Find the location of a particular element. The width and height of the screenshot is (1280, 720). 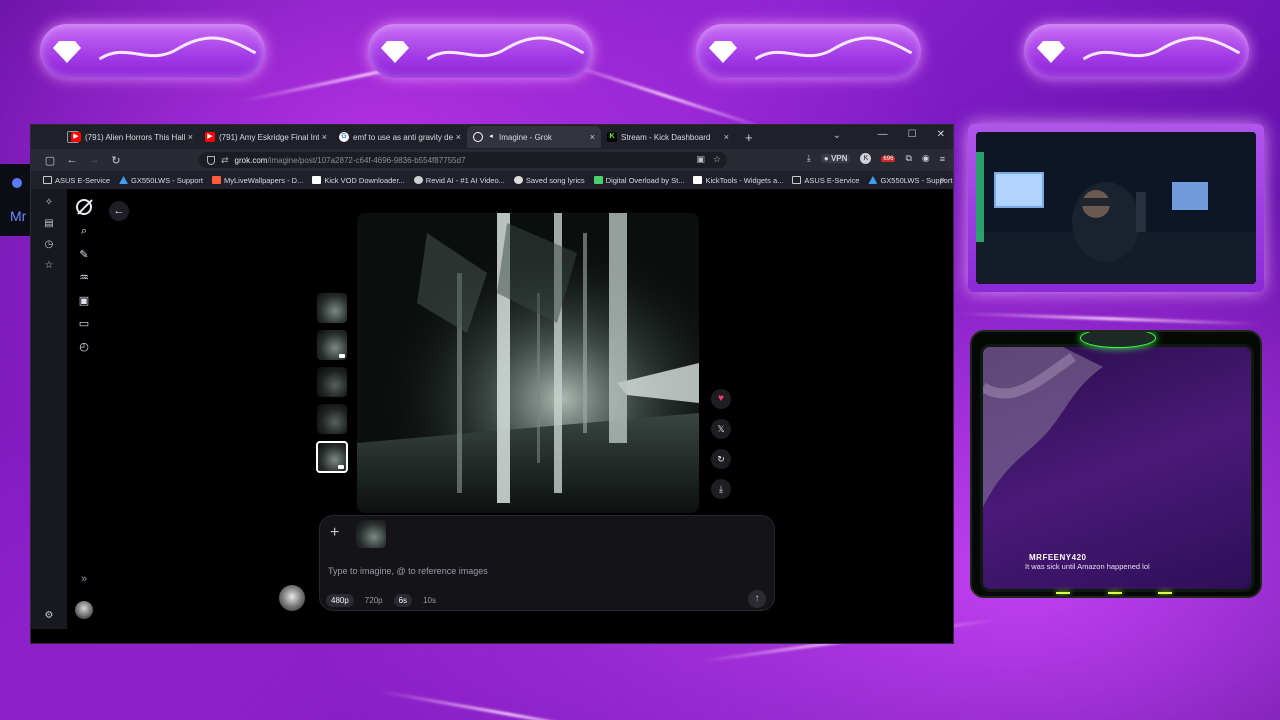

kick-vod-icon is located at coordinates (317, 180).